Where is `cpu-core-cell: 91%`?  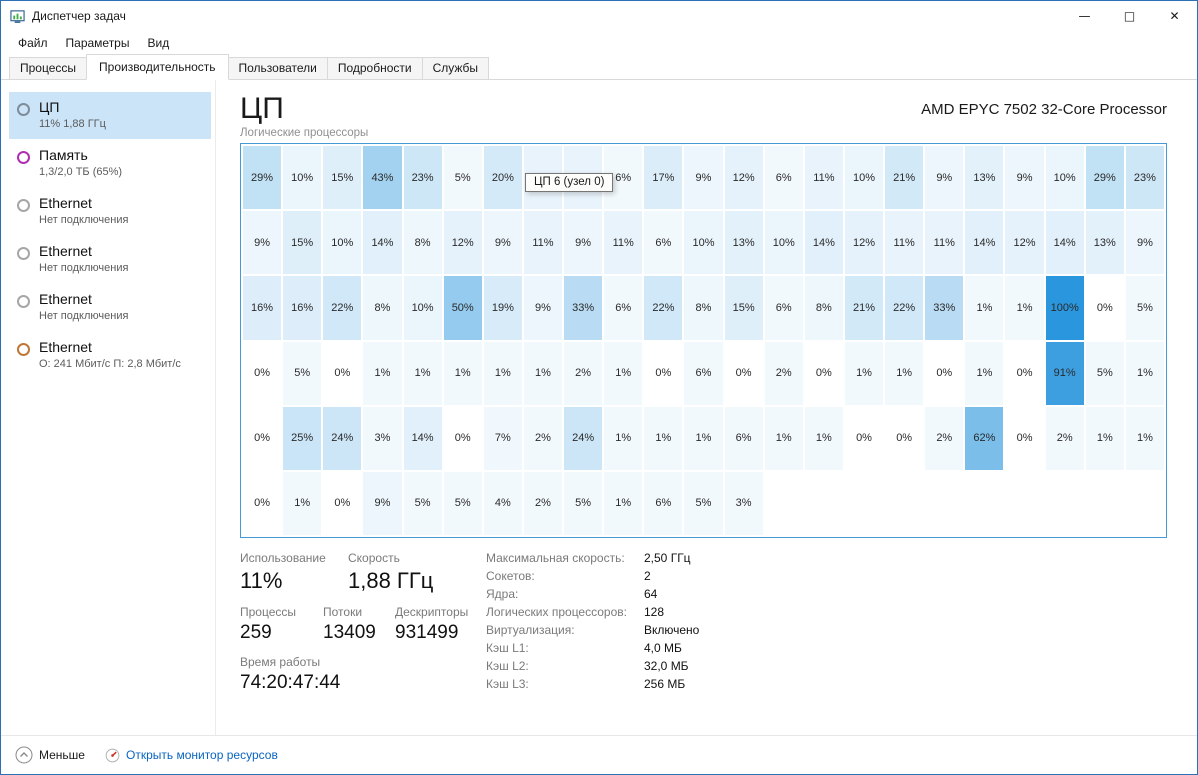 cpu-core-cell: 91% is located at coordinates (1064, 373).